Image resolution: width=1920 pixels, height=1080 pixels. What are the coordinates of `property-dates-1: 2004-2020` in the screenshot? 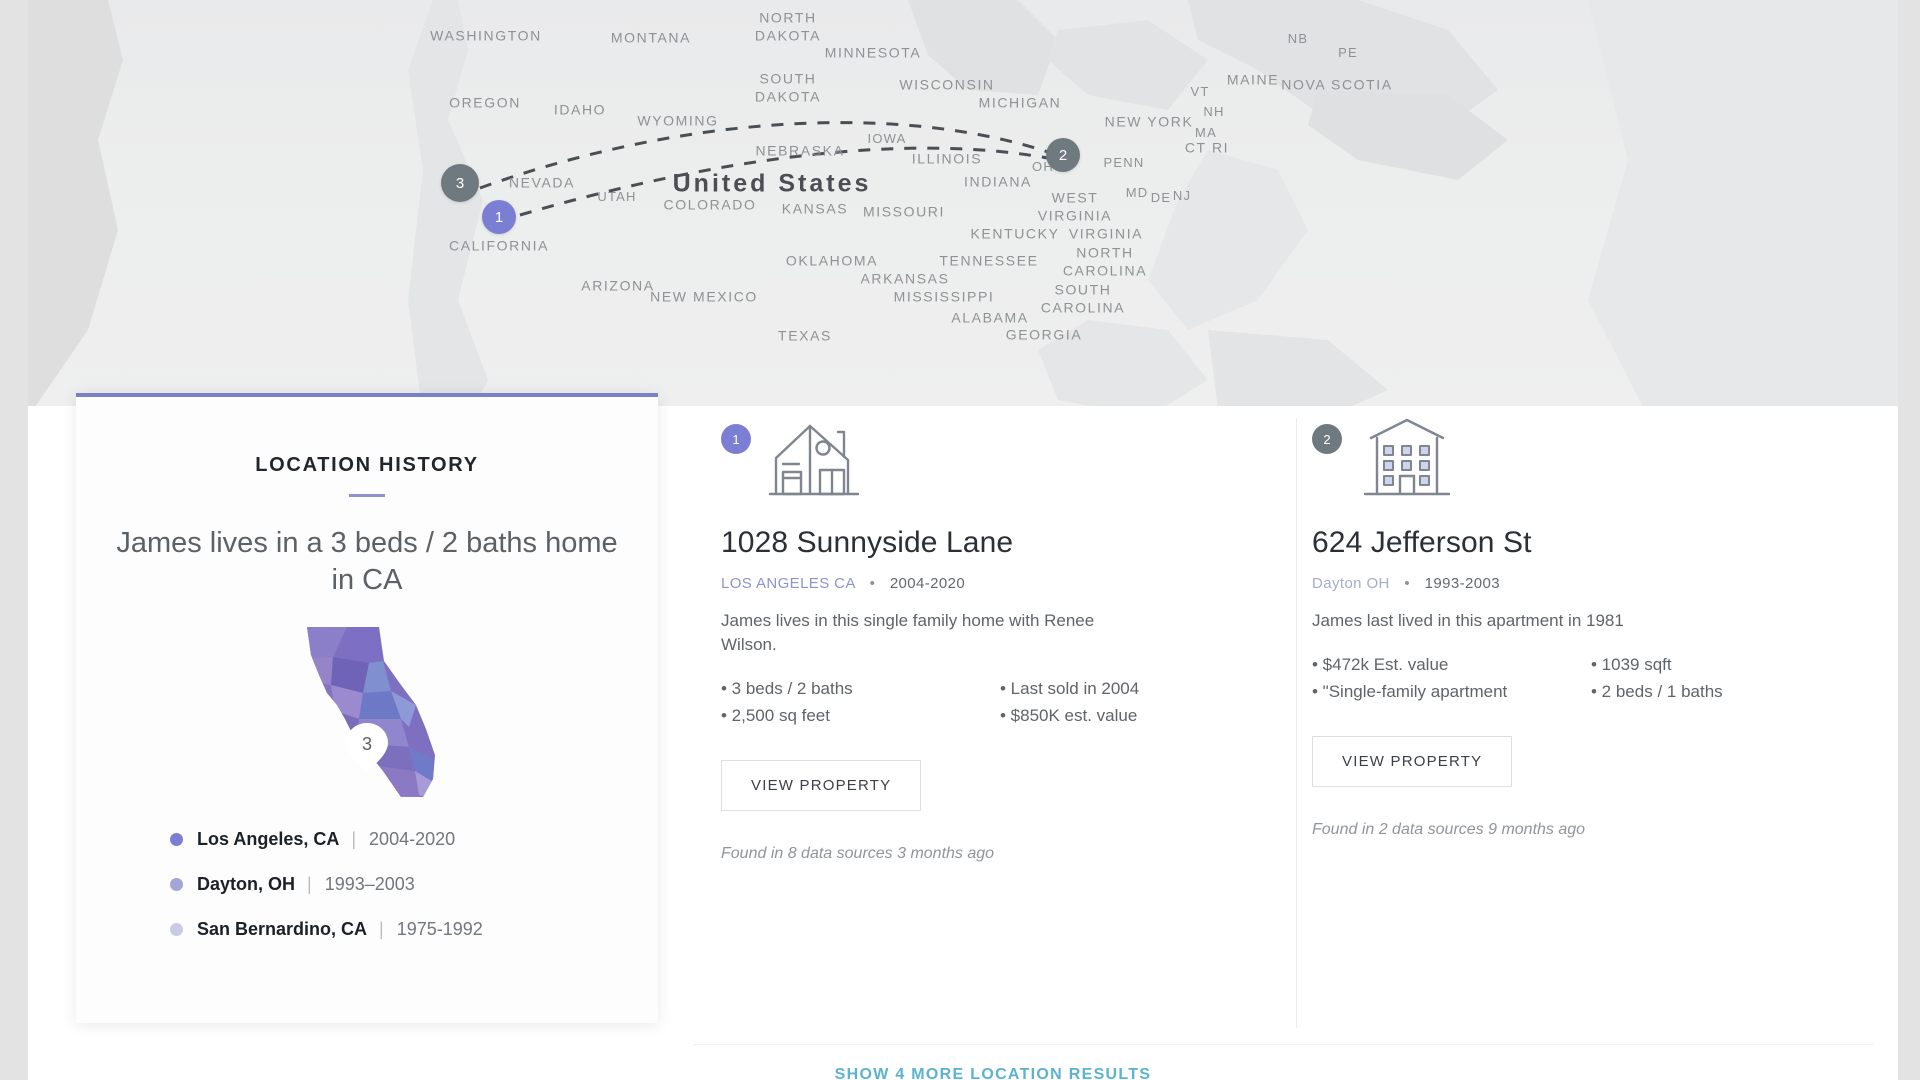 It's located at (927, 583).